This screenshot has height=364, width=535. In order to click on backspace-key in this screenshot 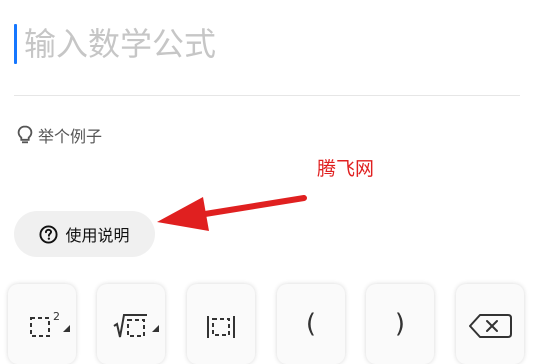, I will do `click(490, 324)`.